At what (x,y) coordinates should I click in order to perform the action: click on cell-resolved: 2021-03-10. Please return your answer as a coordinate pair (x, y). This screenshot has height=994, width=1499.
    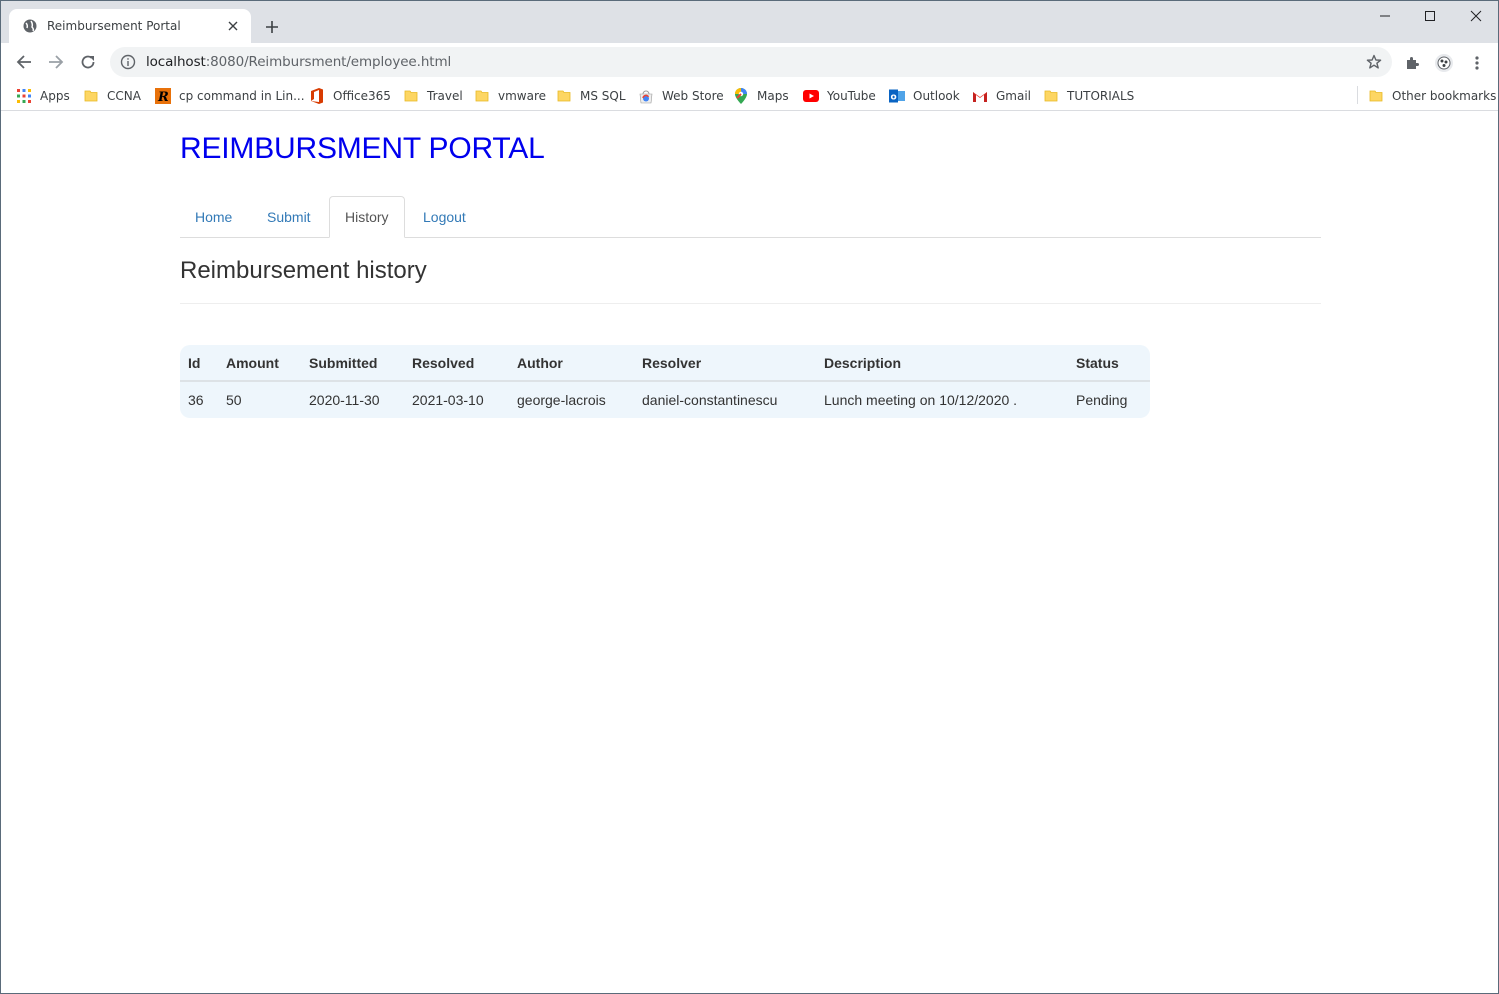
    Looking at the image, I should click on (448, 400).